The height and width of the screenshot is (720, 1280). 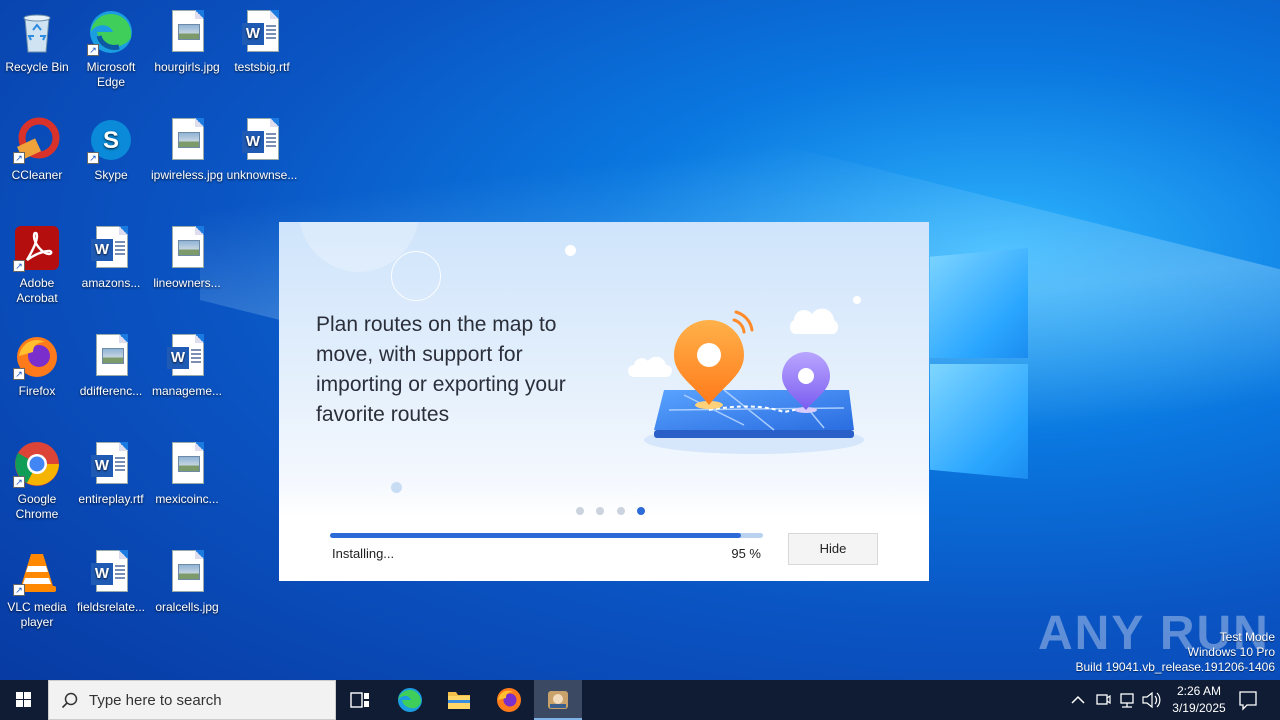 I want to click on taskbar-installer-app, so click(x=558, y=700).